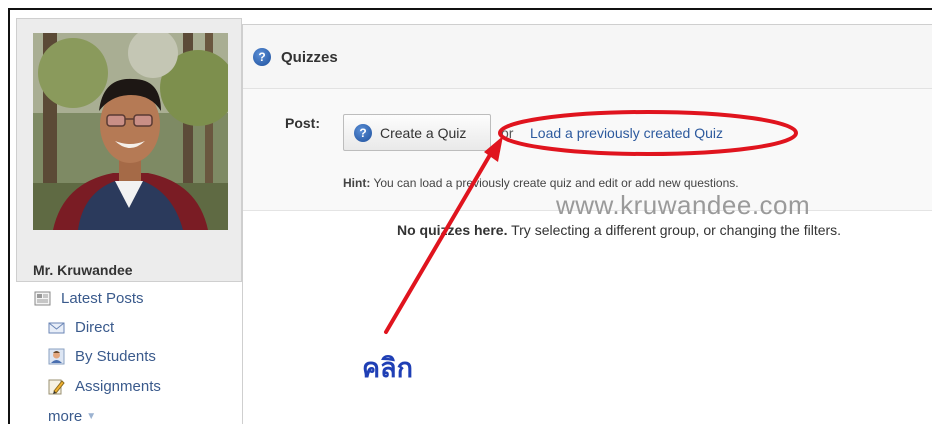  What do you see at coordinates (65, 416) in the screenshot?
I see `more-label: more` at bounding box center [65, 416].